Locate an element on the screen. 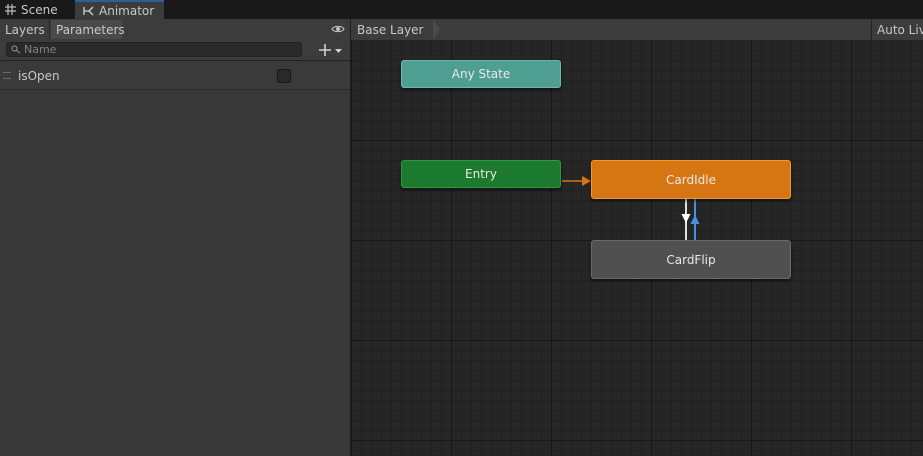 Image resolution: width=923 pixels, height=456 pixels. search-box is located at coordinates (154, 49).